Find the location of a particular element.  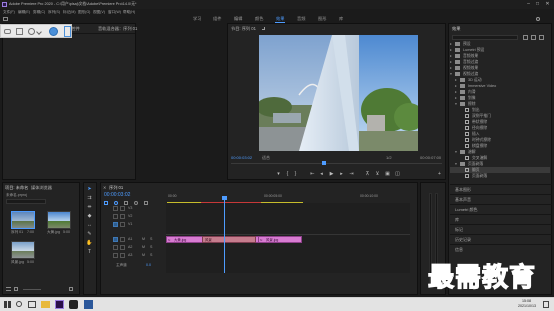

master-track-volume: 0.0 is located at coordinates (148, 265).